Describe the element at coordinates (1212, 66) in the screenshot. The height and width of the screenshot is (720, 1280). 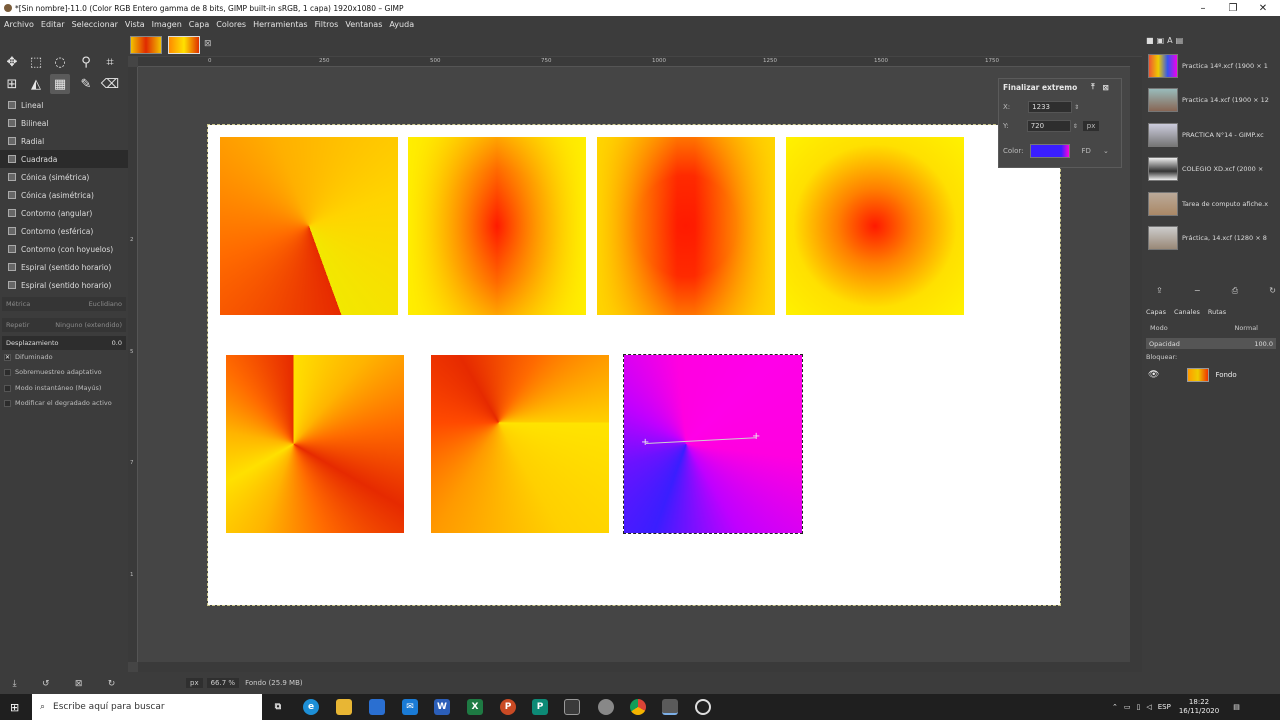
I see `image-list-item: Practica 14º.xcf (1900 × 1` at that location.